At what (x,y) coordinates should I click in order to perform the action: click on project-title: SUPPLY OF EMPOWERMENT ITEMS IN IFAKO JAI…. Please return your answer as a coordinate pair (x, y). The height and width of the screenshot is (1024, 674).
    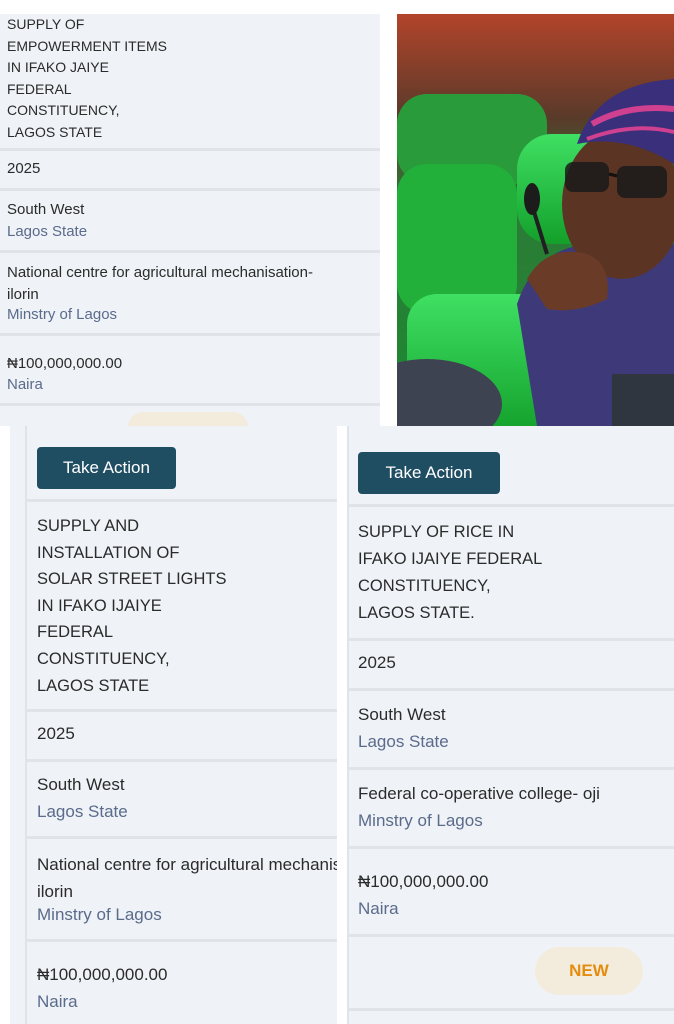
    Looking at the image, I should click on (87, 78).